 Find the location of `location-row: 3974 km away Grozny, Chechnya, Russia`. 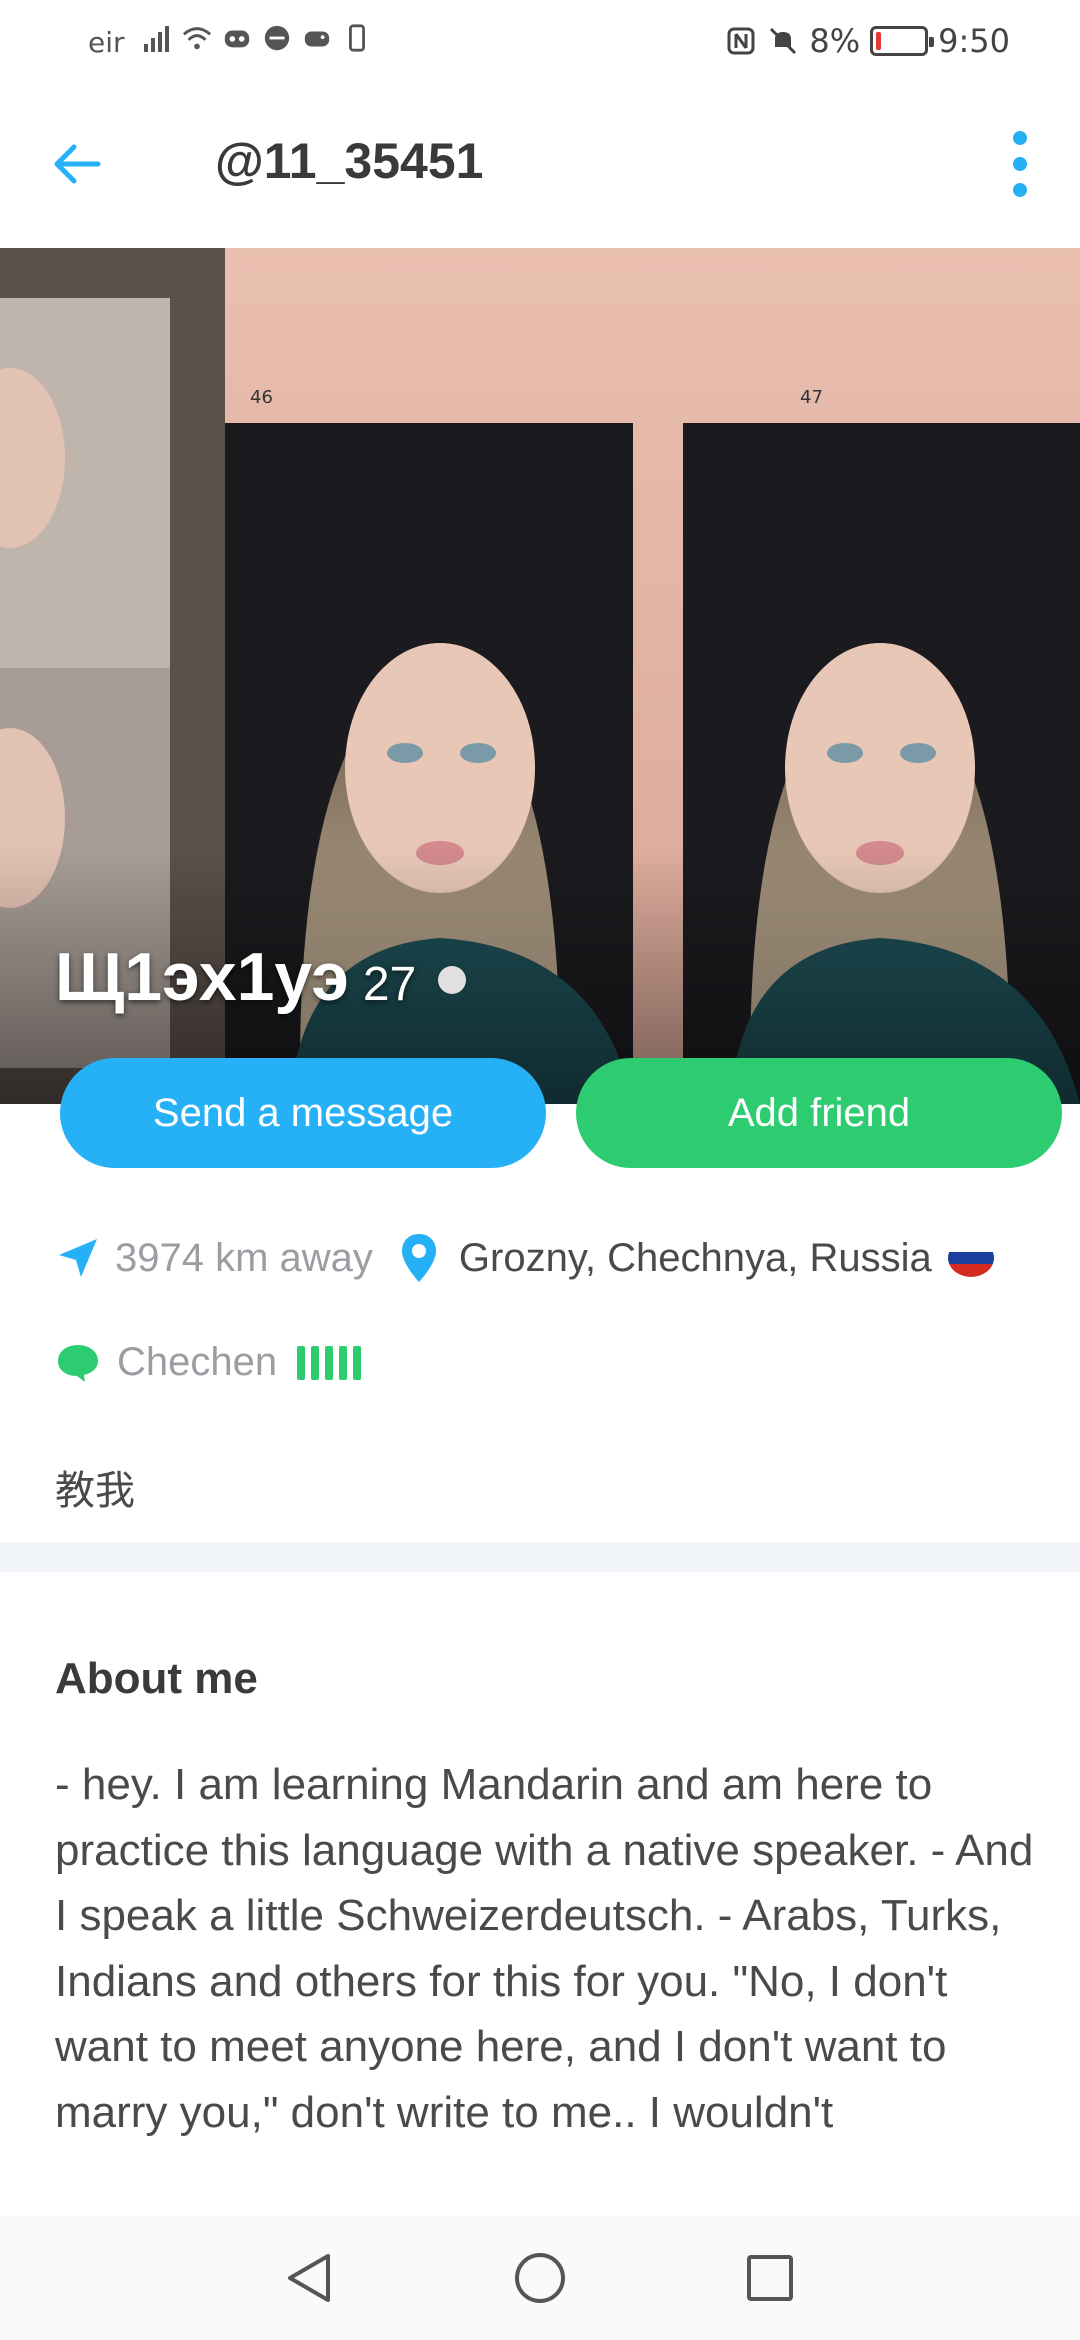

location-row: 3974 km away Grozny, Chechnya, Russia is located at coordinates (524, 1258).